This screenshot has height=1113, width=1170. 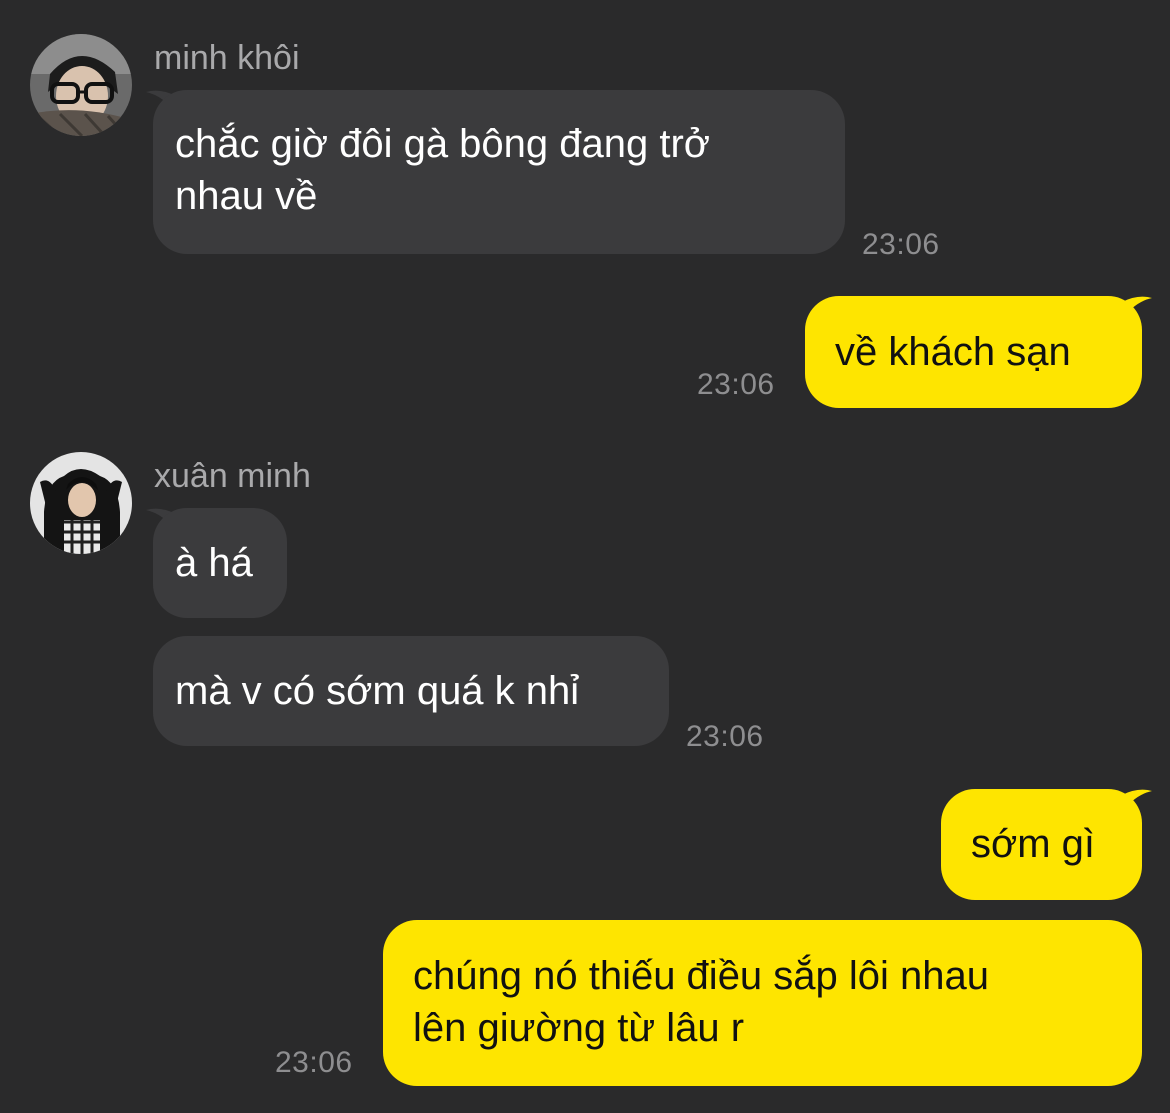 What do you see at coordinates (377, 691) in the screenshot?
I see `message-text: mà v có sớm quá k nhỉ` at bounding box center [377, 691].